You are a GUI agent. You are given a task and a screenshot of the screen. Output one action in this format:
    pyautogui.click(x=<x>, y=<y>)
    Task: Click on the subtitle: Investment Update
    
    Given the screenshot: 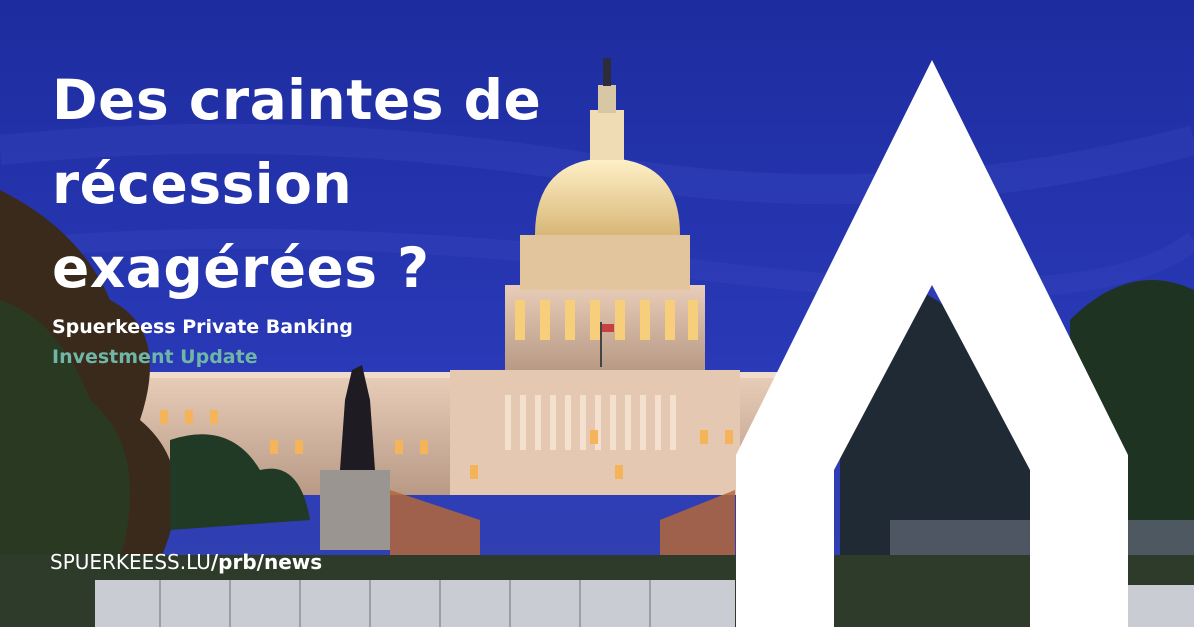 What is the action you would take?
    pyautogui.click(x=155, y=357)
    